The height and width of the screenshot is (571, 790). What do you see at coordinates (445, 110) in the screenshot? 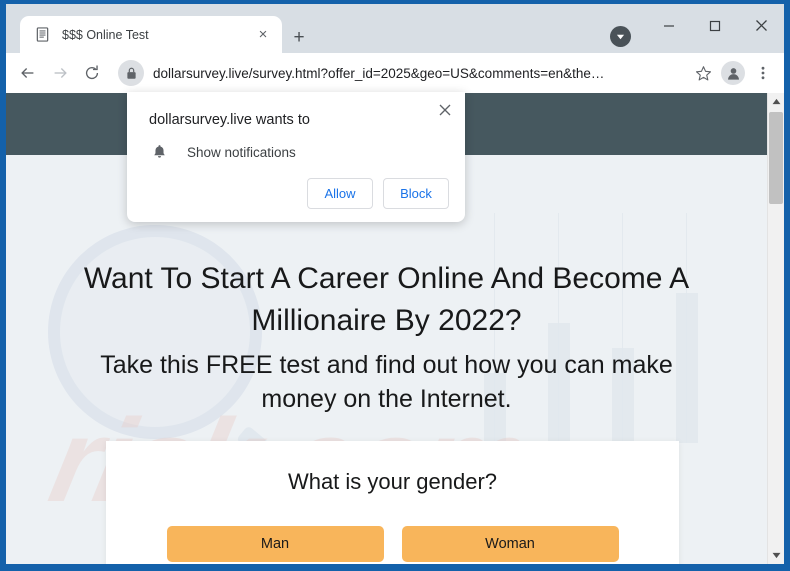
I see `dialog-close-icon` at bounding box center [445, 110].